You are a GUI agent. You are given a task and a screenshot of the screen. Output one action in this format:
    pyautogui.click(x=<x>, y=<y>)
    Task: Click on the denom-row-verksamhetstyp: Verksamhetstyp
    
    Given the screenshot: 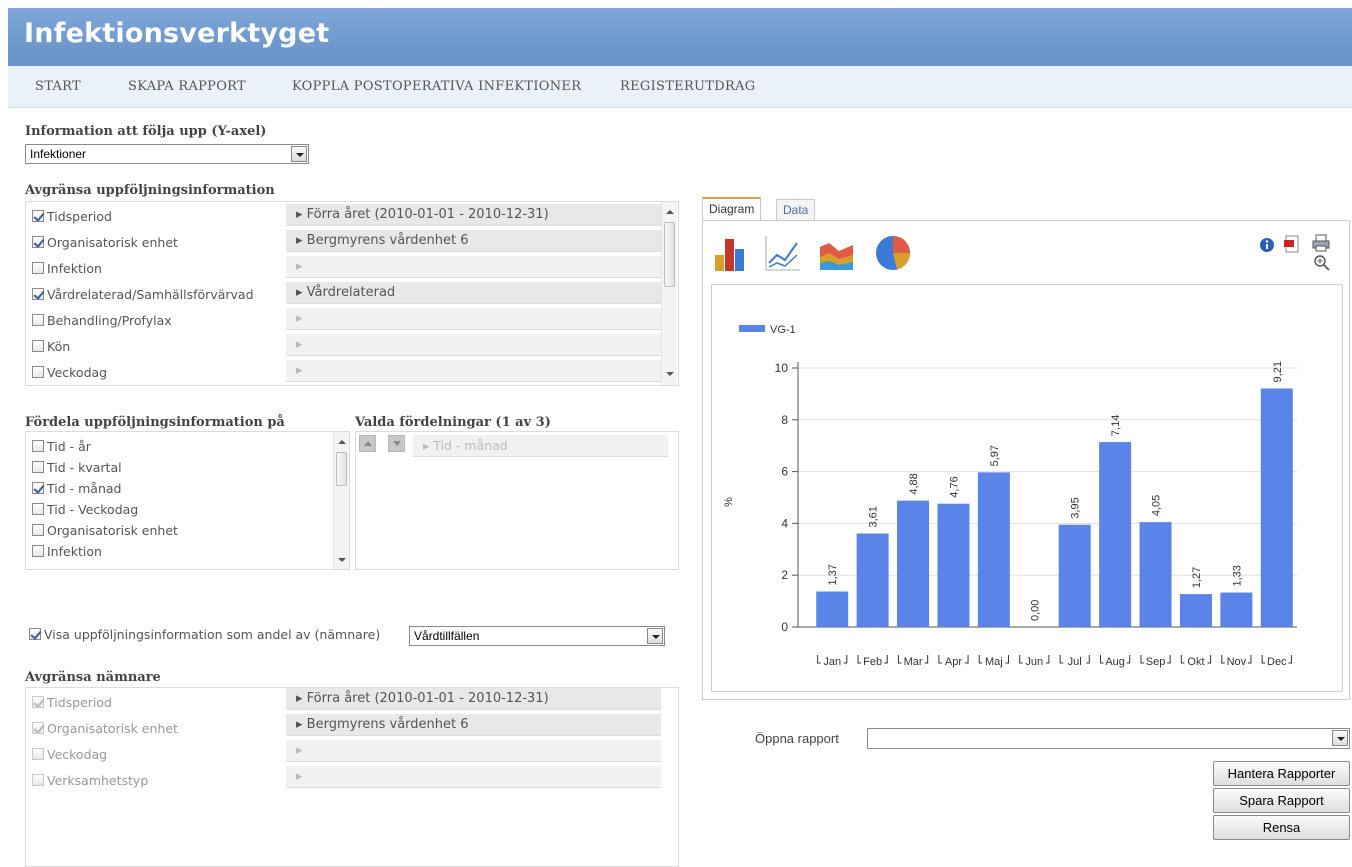 What is the action you would take?
    pyautogui.click(x=90, y=781)
    